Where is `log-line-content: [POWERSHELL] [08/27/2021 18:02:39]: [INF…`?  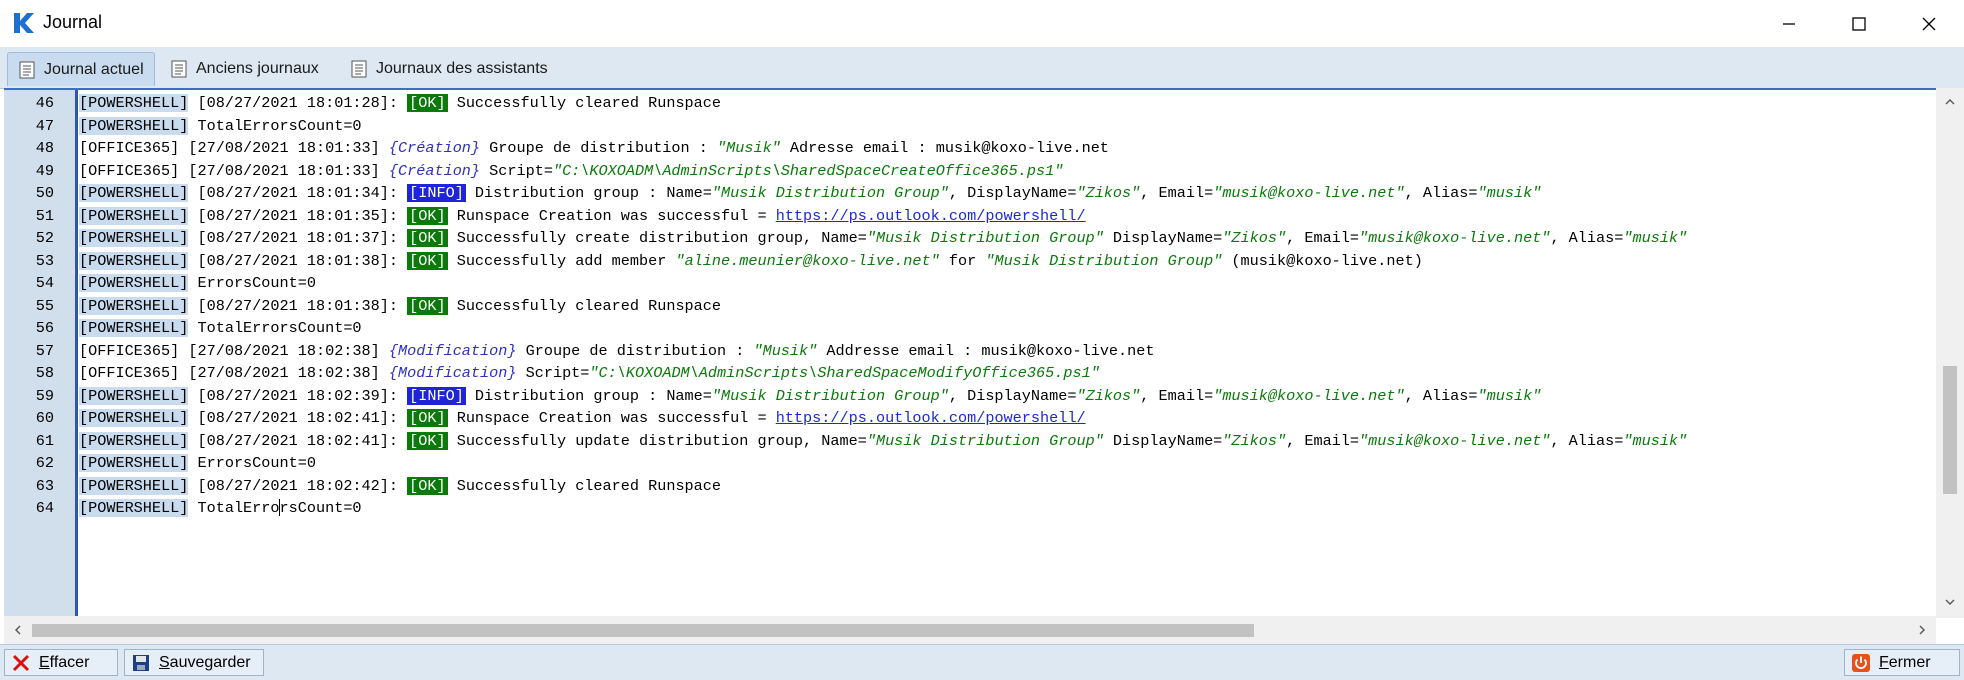 log-line-content: [POWERSHELL] [08/27/2021 18:02:39]: [INF… is located at coordinates (810, 396).